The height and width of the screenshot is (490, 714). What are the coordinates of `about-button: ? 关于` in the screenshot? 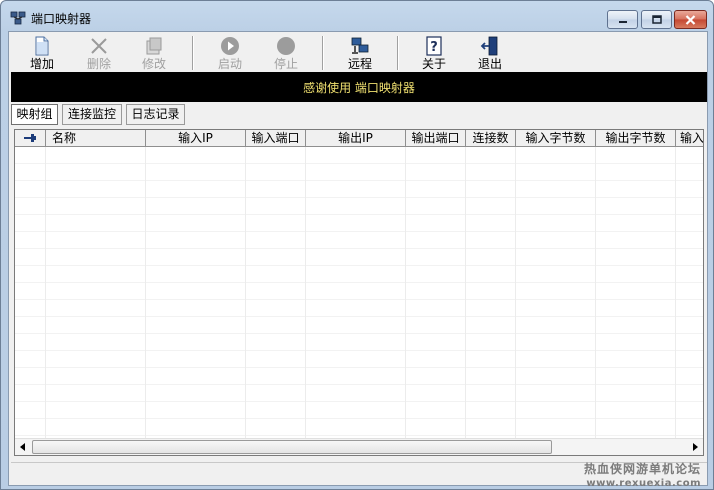 It's located at (434, 53).